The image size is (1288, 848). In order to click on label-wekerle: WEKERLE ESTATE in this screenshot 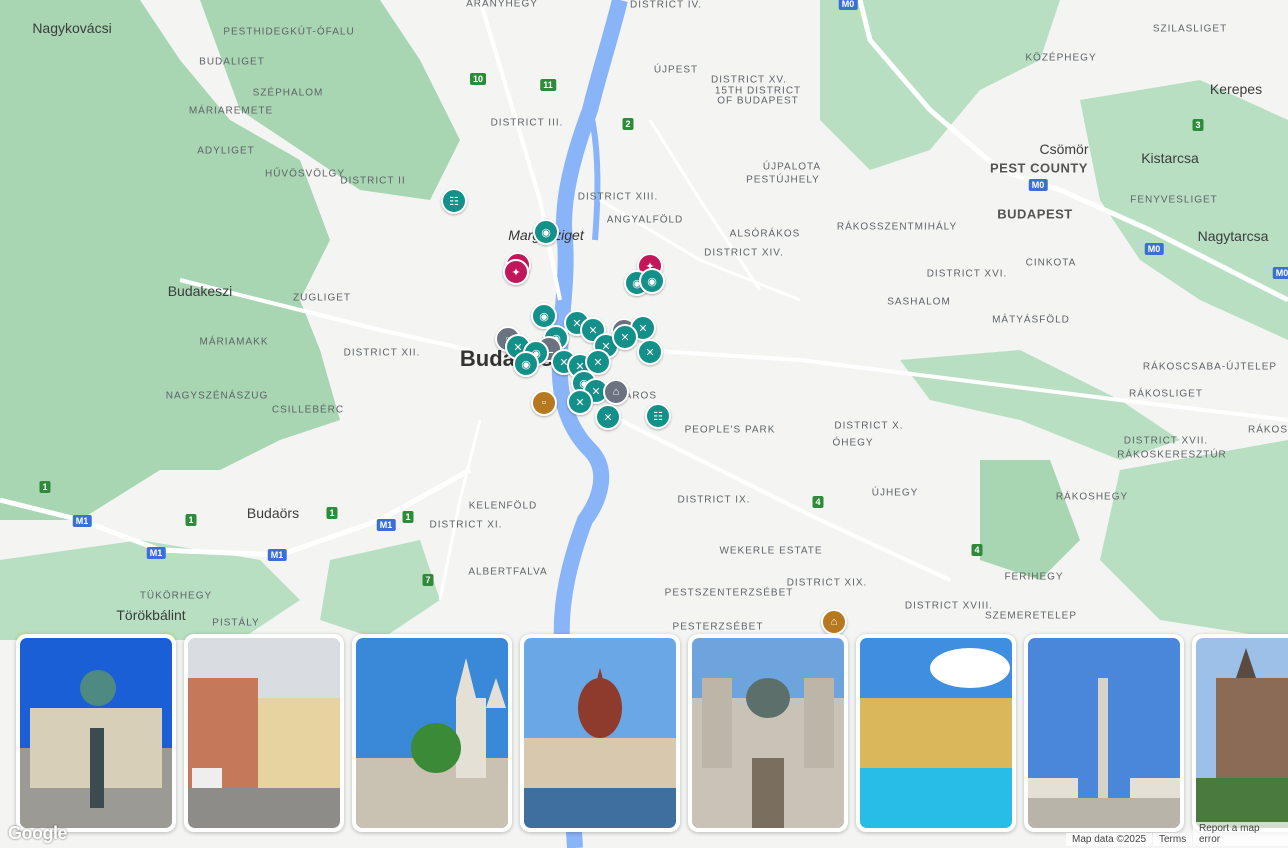, I will do `click(771, 551)`.